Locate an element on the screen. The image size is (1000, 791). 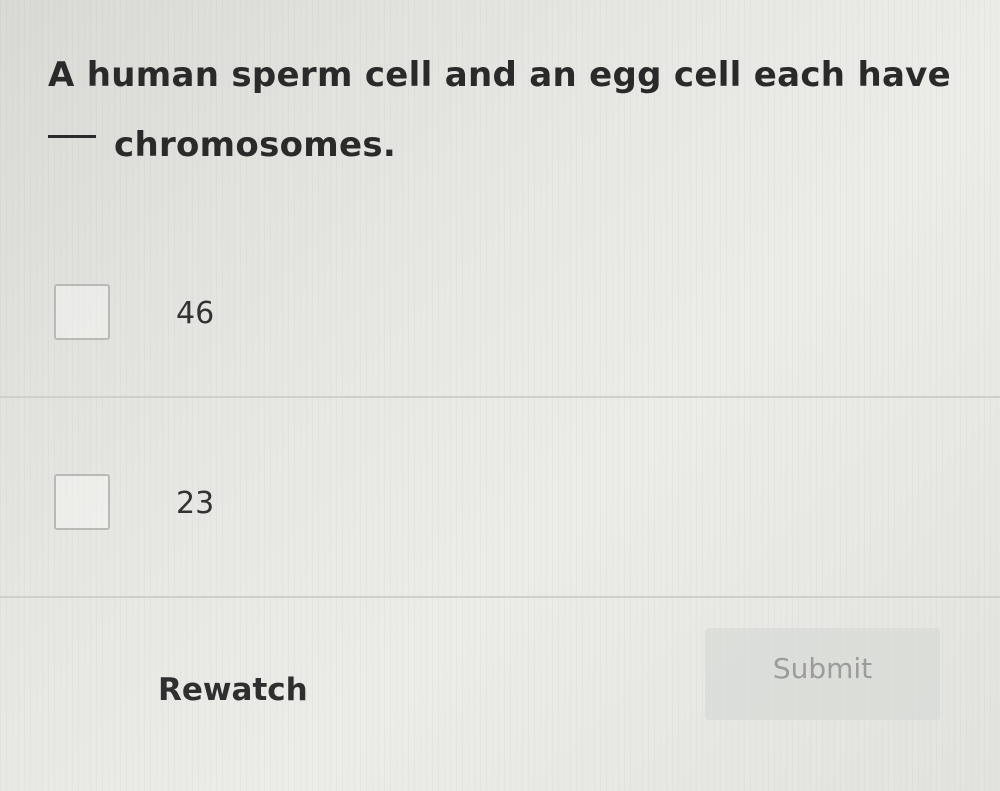
submit-button: Submit is located at coordinates (822, 674).